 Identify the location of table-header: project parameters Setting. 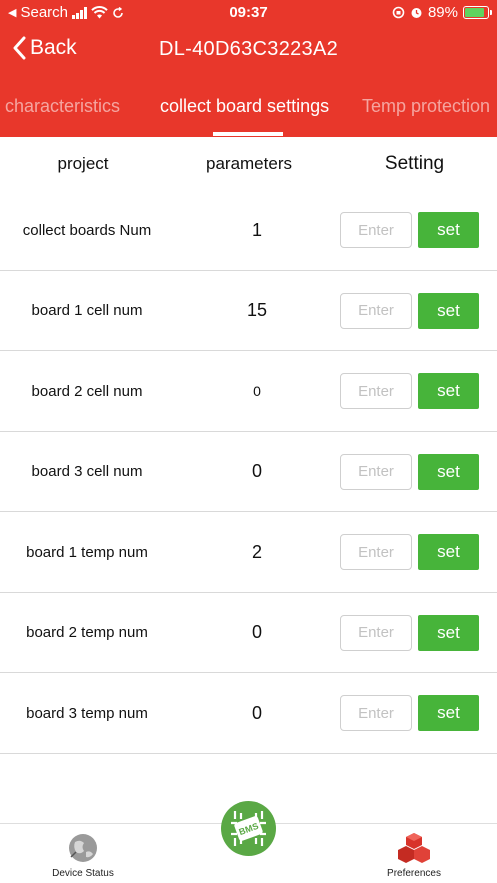
(248, 164).